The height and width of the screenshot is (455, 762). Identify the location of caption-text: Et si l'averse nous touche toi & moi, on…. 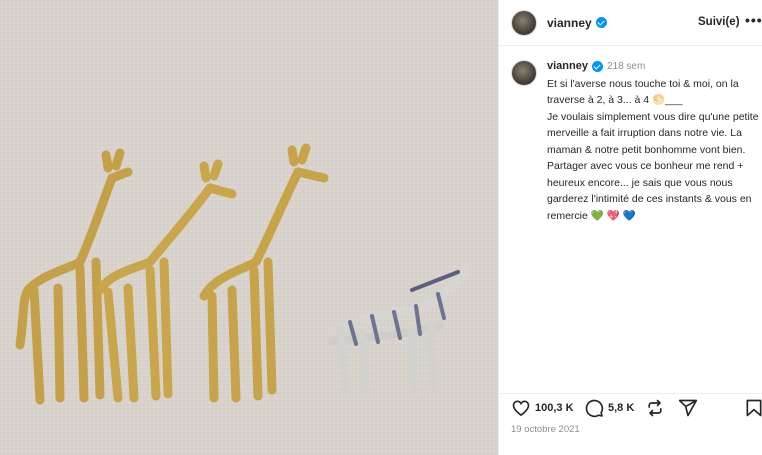
(653, 149).